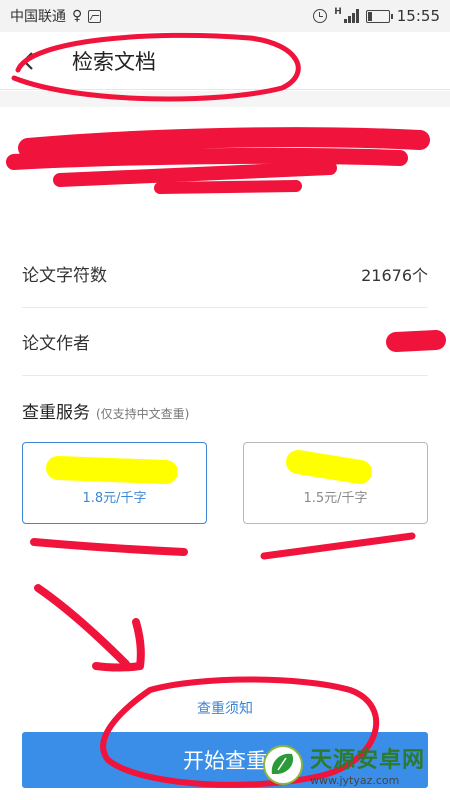  Describe the element at coordinates (56, 344) in the screenshot. I see `author-label: 论文作者` at that location.